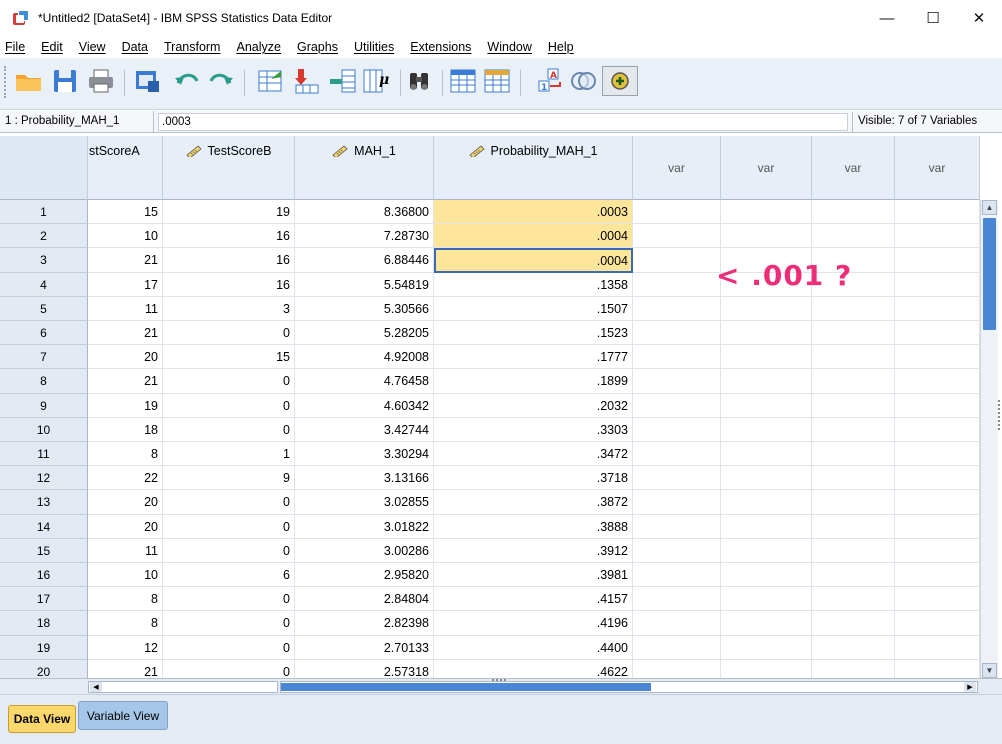  What do you see at coordinates (44, 502) in the screenshot?
I see `row-number: 13` at bounding box center [44, 502].